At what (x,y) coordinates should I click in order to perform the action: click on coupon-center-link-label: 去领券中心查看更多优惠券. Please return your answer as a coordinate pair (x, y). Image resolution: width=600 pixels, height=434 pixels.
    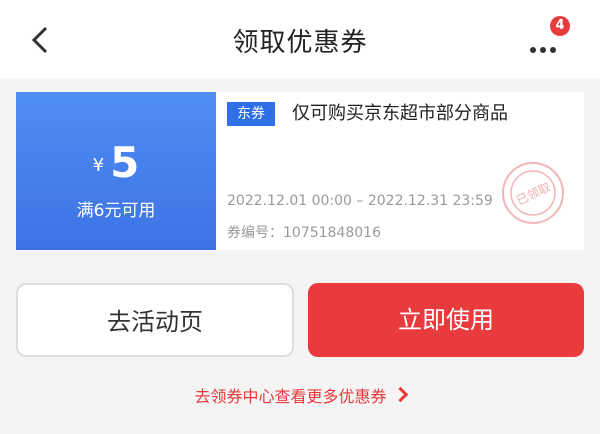
    Looking at the image, I should click on (290, 396).